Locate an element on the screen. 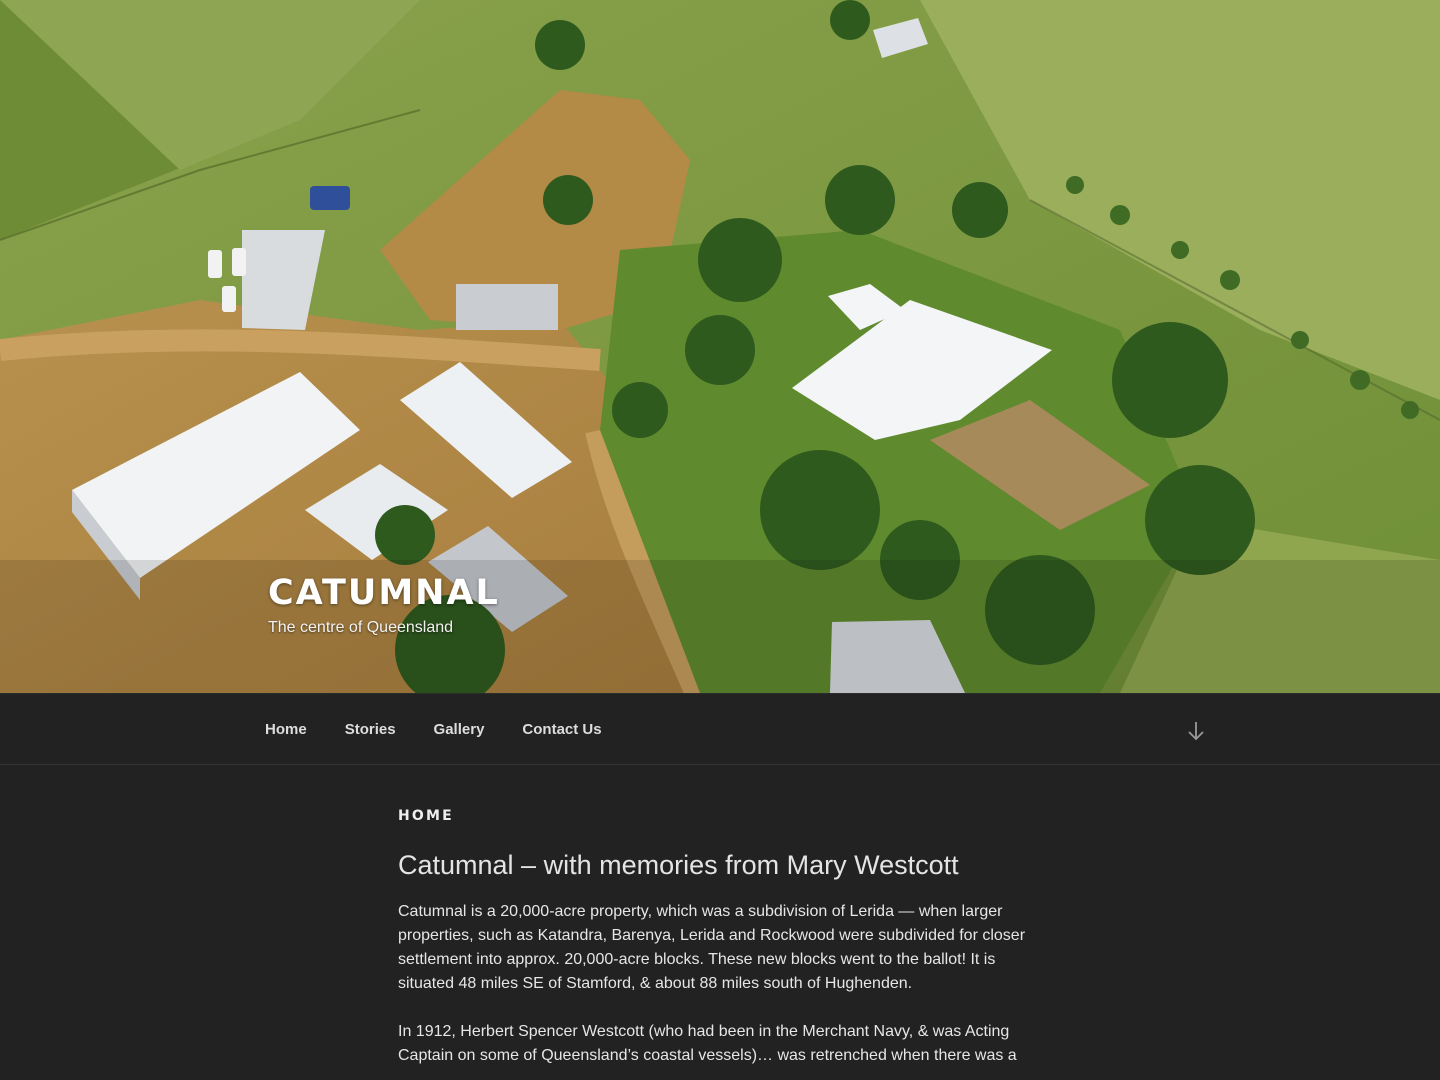  site-branding: CATUMNAL The centre of Queensland is located at coordinates (384, 605).